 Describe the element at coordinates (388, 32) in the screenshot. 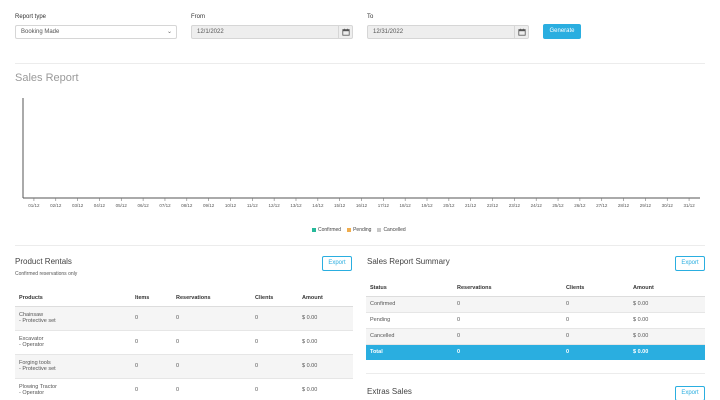

I see `to-date-value: 12/31/2022` at that location.